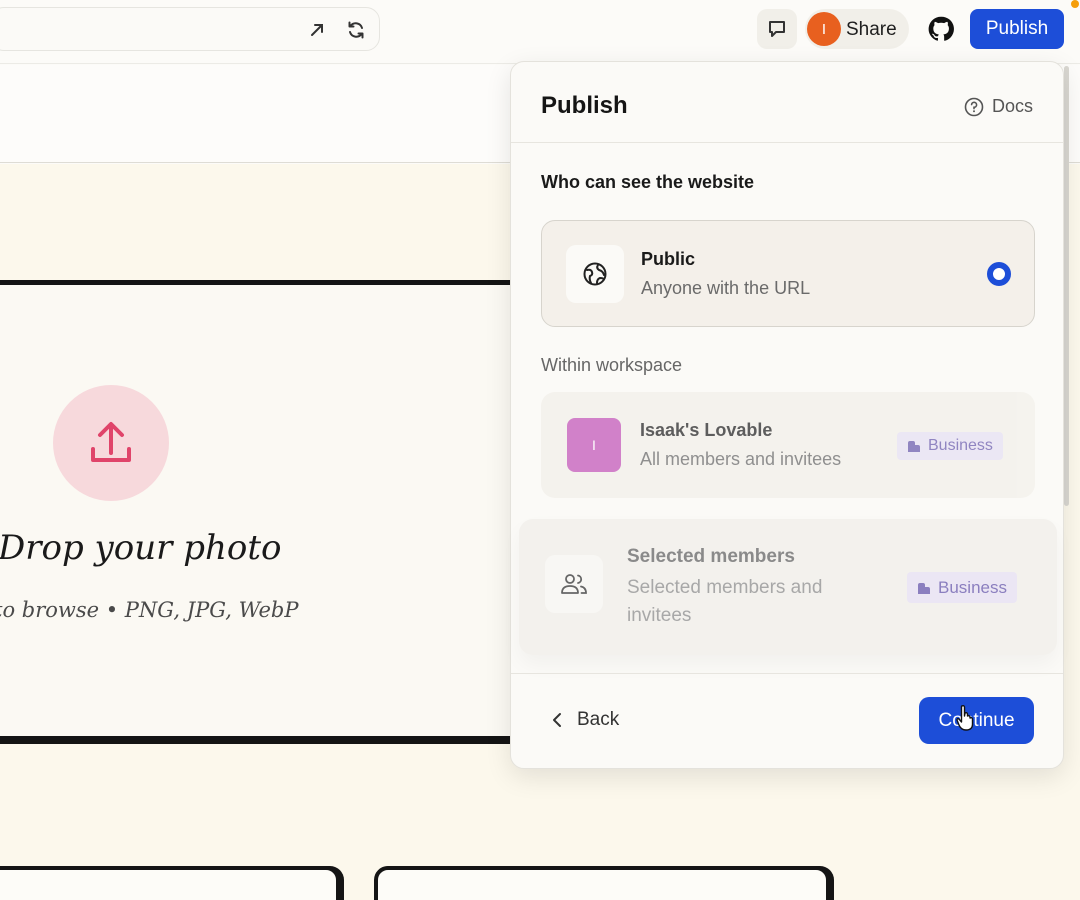 This screenshot has height=900, width=1080. I want to click on option-public: Public Anyone with the URL, so click(788, 273).